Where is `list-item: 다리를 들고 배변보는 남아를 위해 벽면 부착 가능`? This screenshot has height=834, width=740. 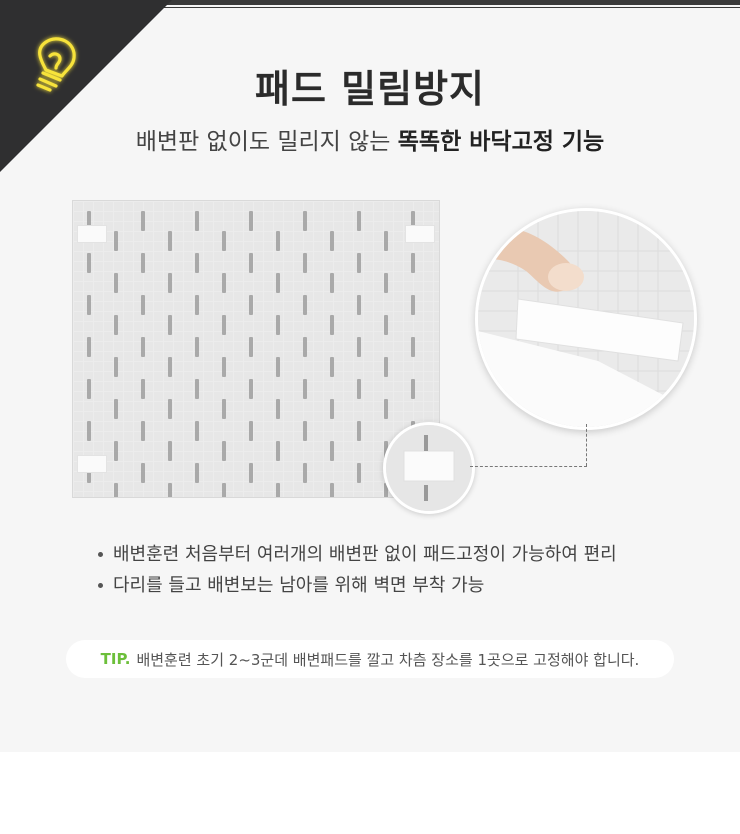
list-item: 다리를 들고 배변보는 남아를 위해 벽면 부착 가능 is located at coordinates (357, 585).